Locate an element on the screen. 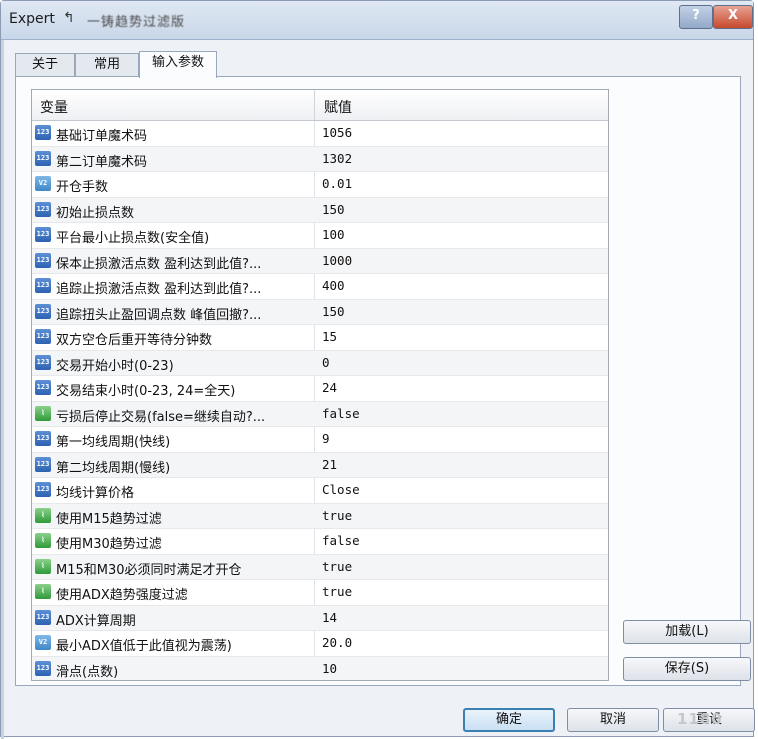 The width and height of the screenshot is (758, 739). table-row: V2 最小ADX值低于此值视为震荡) 20.0 is located at coordinates (320, 644).